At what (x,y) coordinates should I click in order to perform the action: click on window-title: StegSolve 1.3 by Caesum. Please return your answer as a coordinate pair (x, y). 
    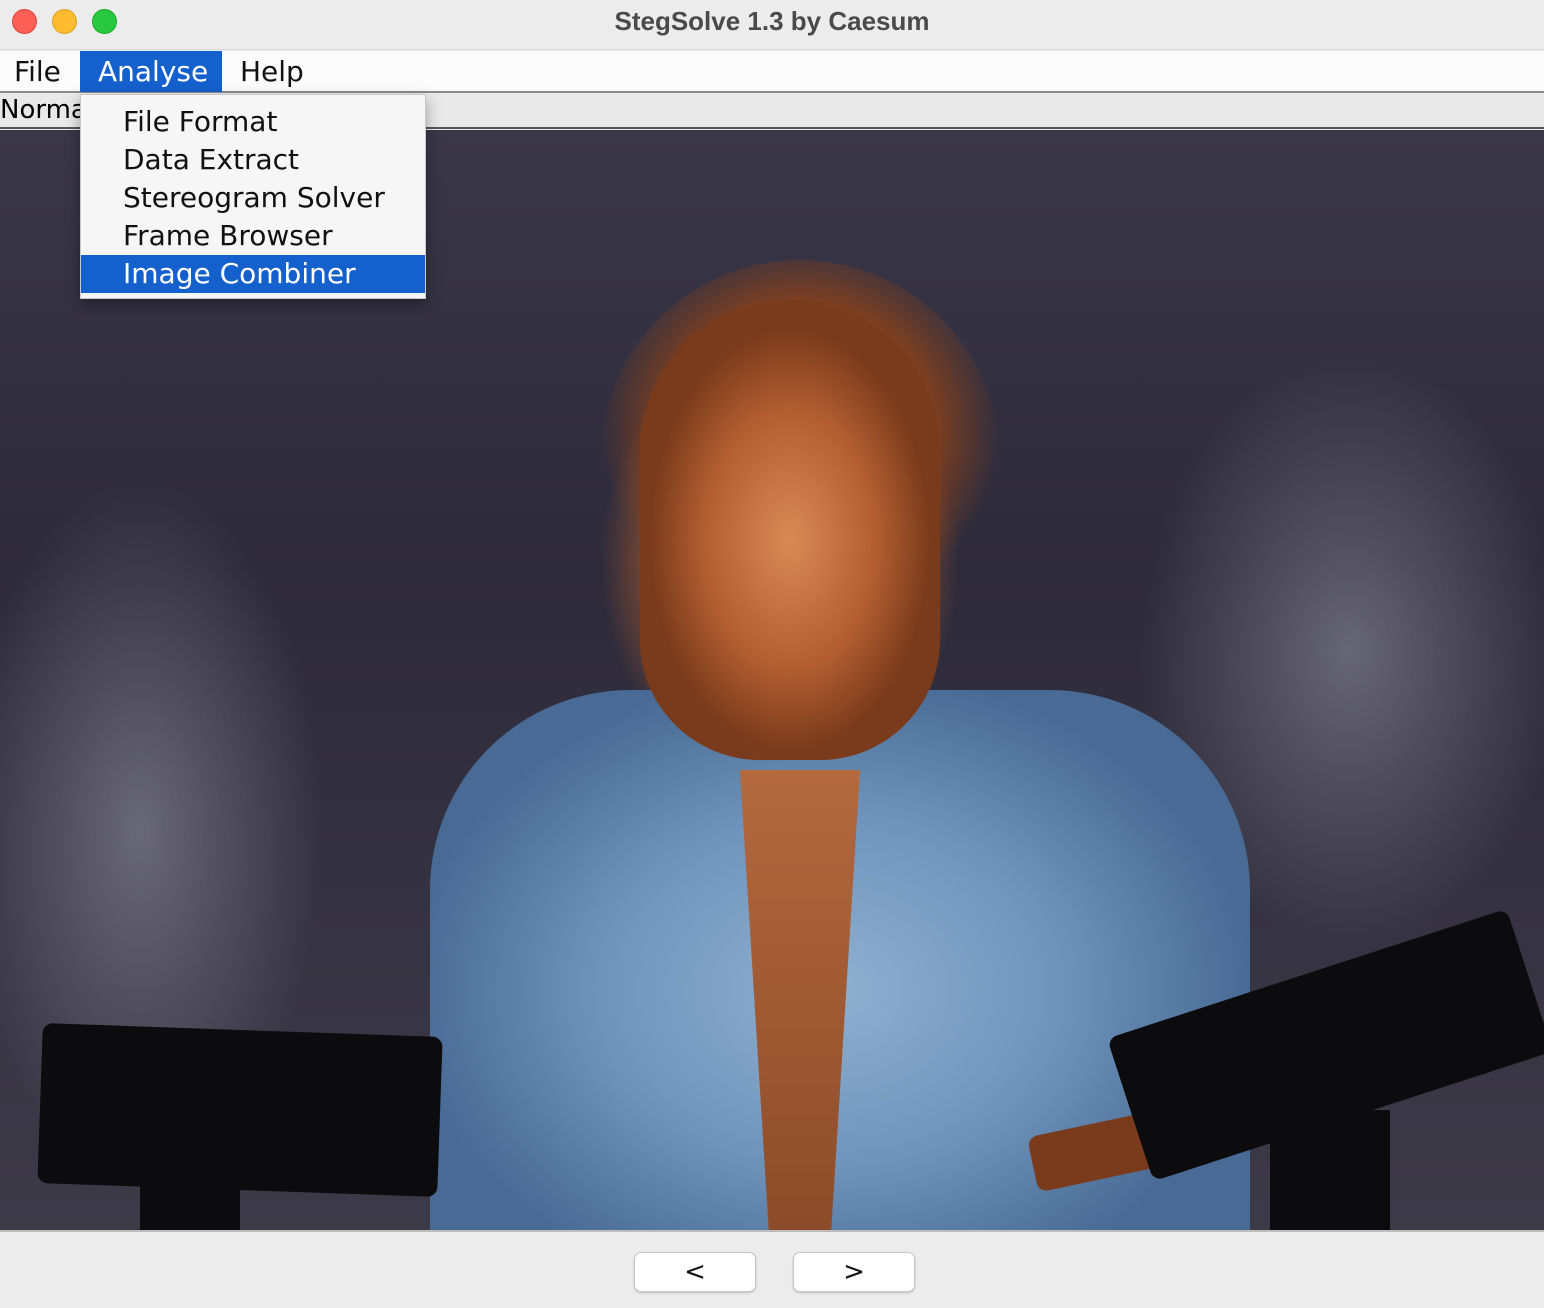
    Looking at the image, I should click on (772, 21).